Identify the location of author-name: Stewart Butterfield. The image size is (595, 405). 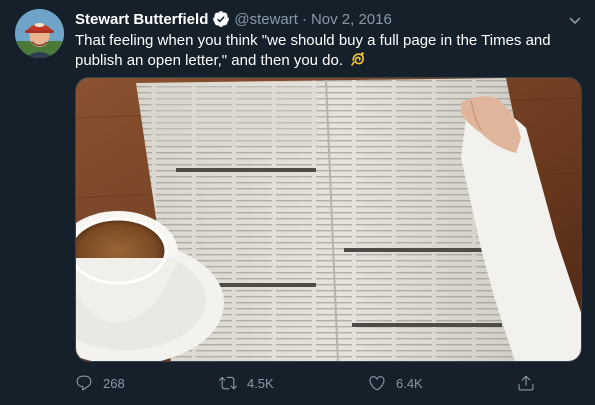
(141, 19).